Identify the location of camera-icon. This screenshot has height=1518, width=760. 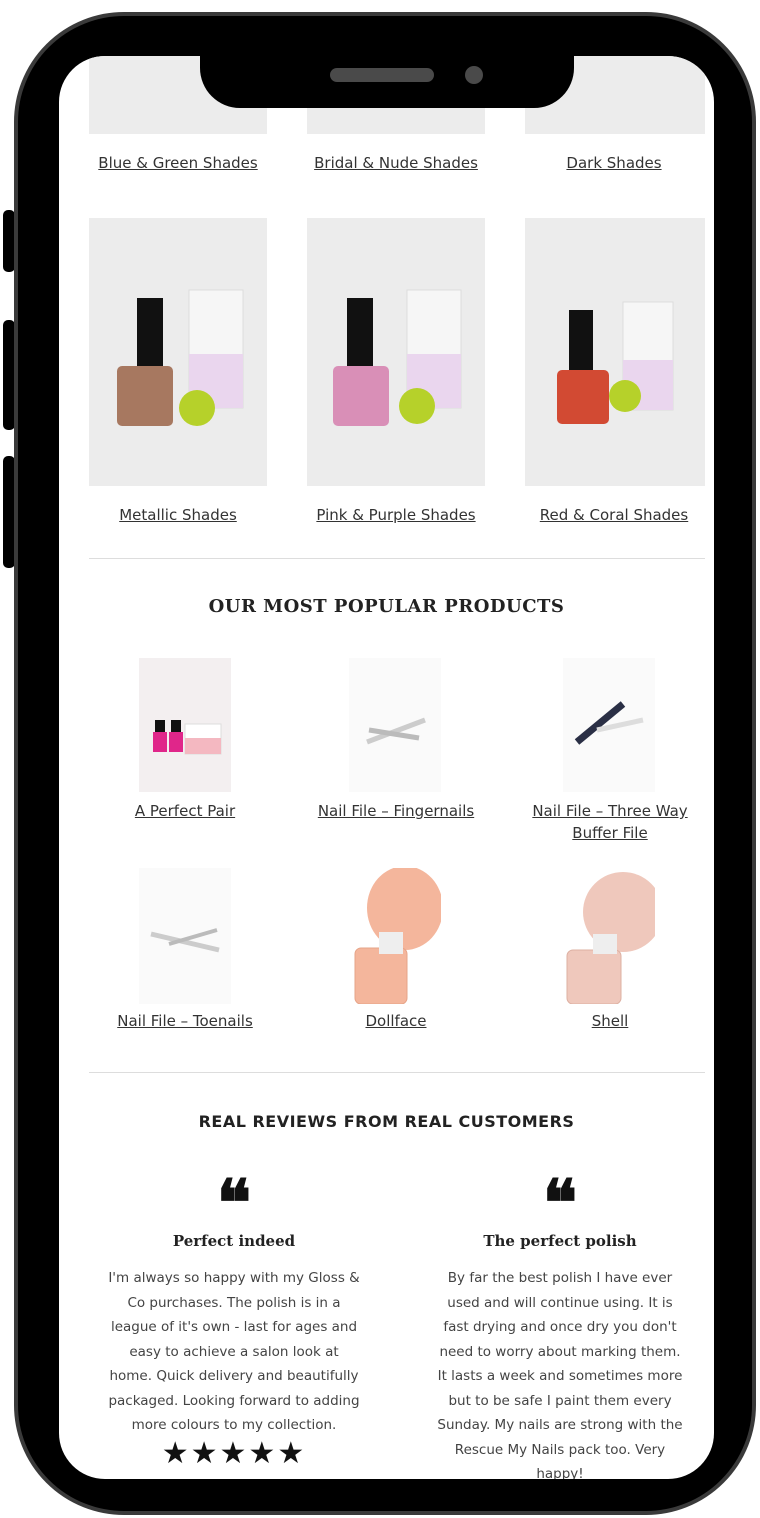
(474, 75).